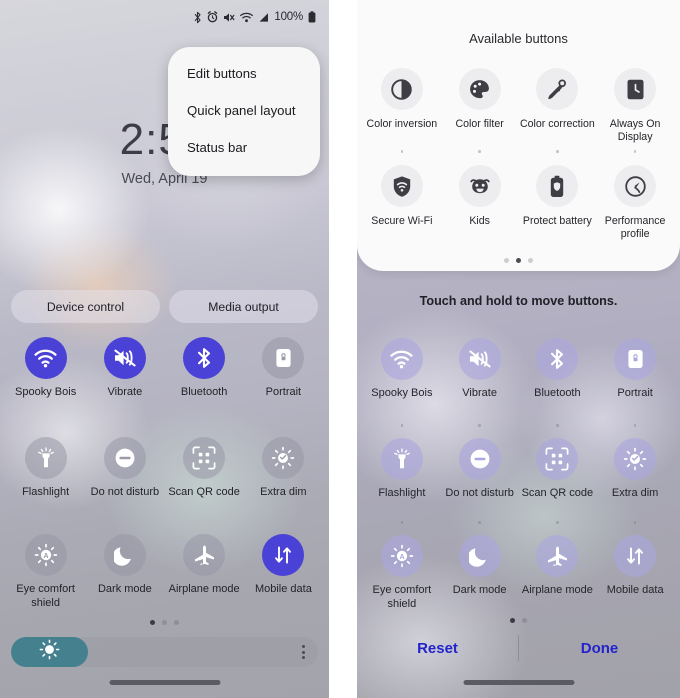 Image resolution: width=680 pixels, height=698 pixels. What do you see at coordinates (480, 573) in the screenshot?
I see `edit-toggle-dark-mode: Dark mode` at bounding box center [480, 573].